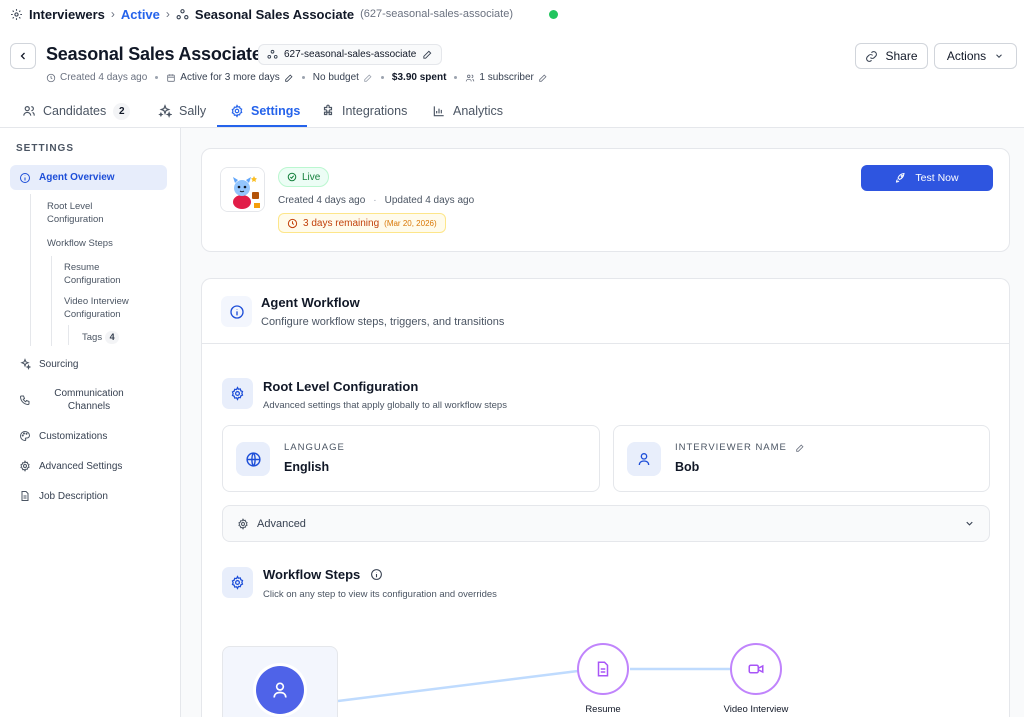 This screenshot has height=717, width=1024. Describe the element at coordinates (364, 111) in the screenshot. I see `tab-integrations: Integrations` at that location.